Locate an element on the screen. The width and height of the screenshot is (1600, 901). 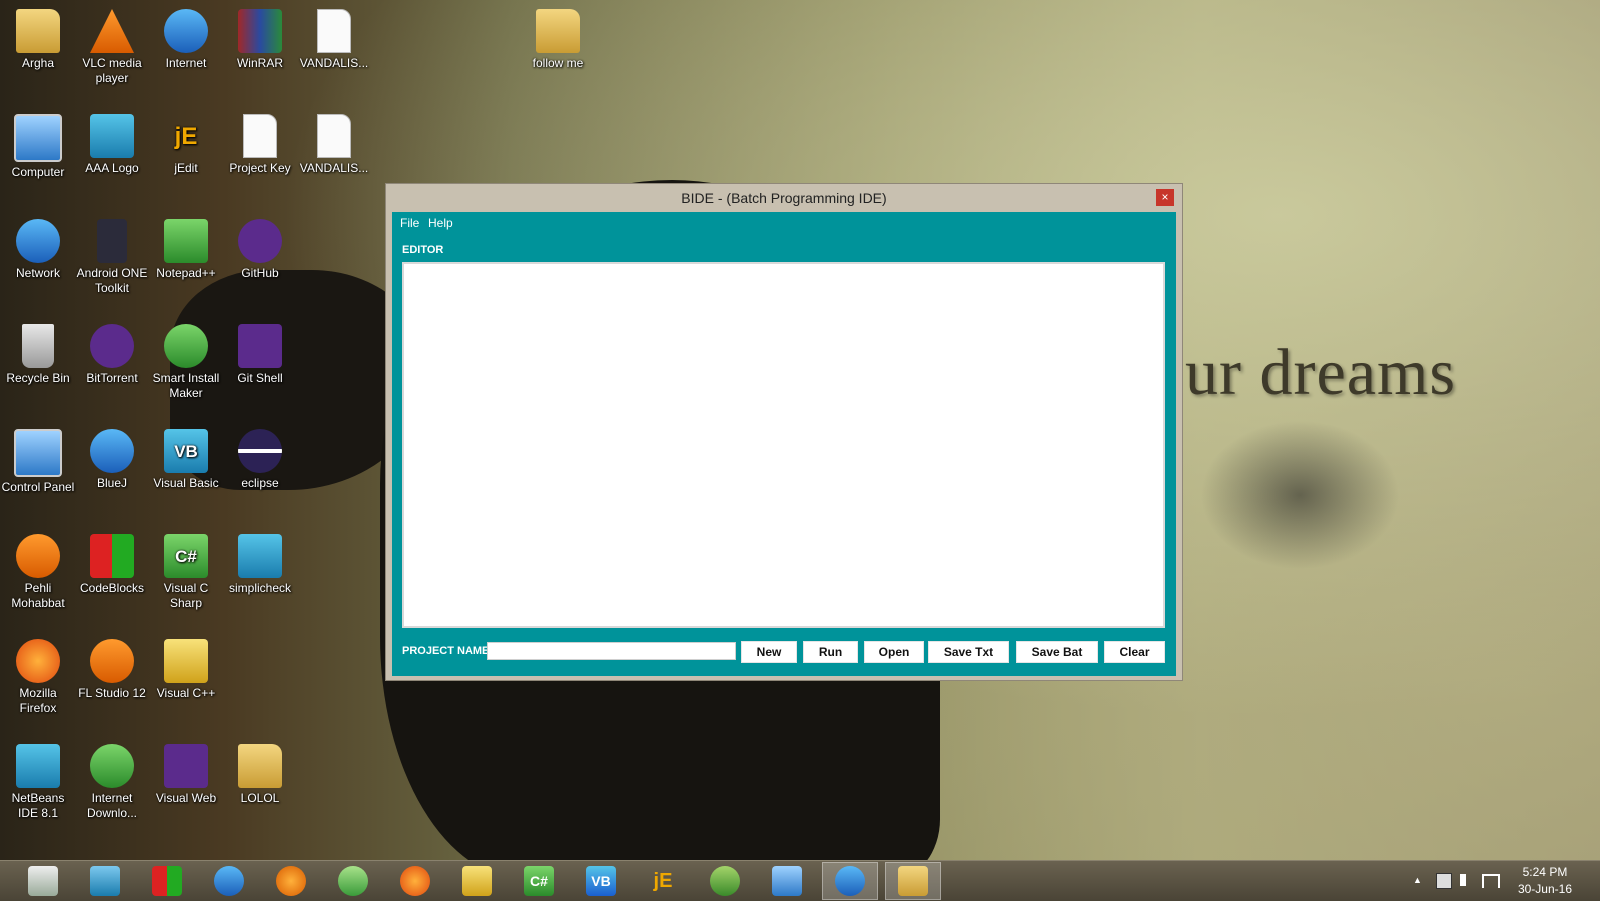
desktop-icon-computer: Computer is located at coordinates (38, 145).